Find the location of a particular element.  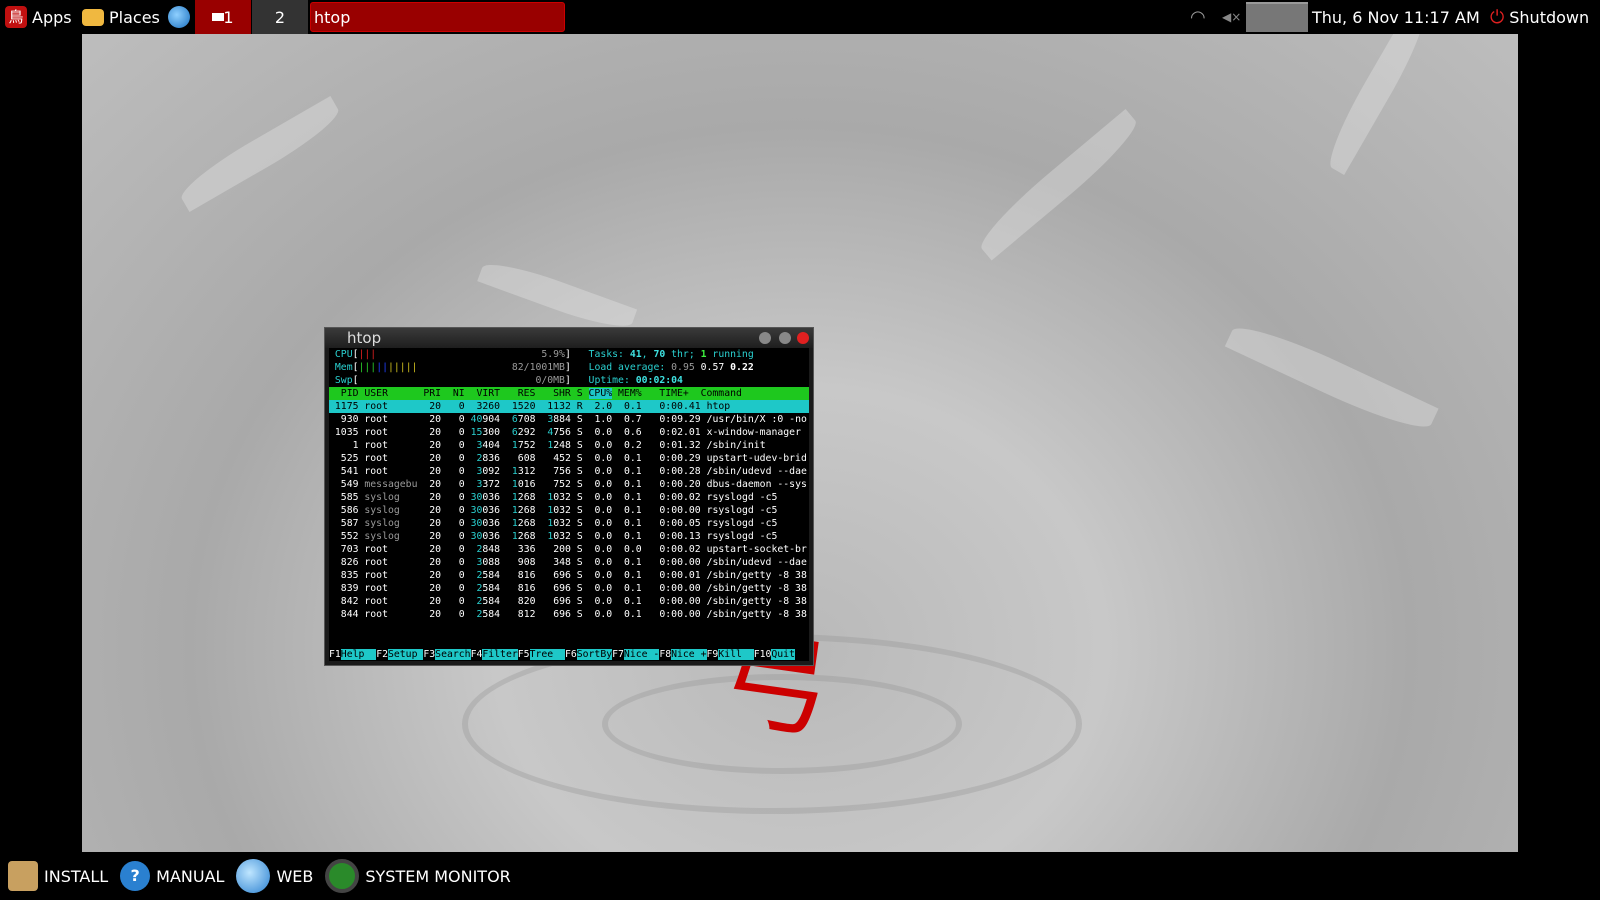

command: x-window-manager is located at coordinates (756, 432).